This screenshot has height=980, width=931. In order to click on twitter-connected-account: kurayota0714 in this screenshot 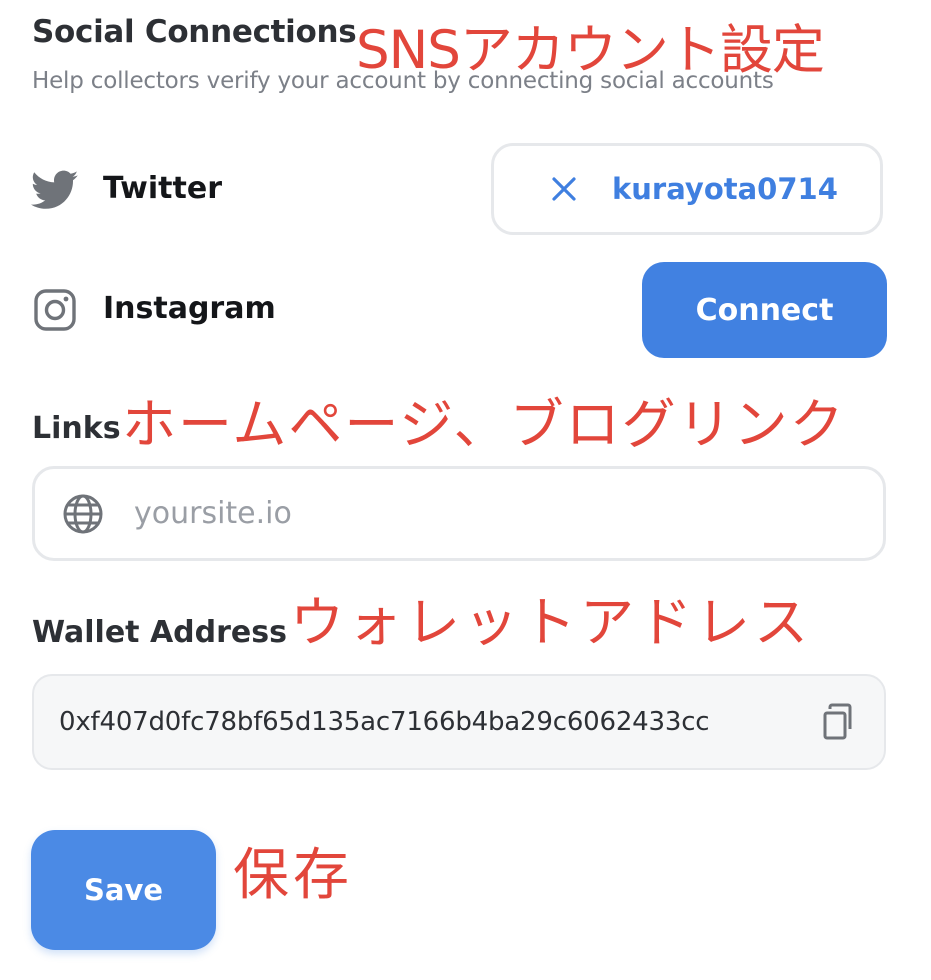, I will do `click(687, 189)`.